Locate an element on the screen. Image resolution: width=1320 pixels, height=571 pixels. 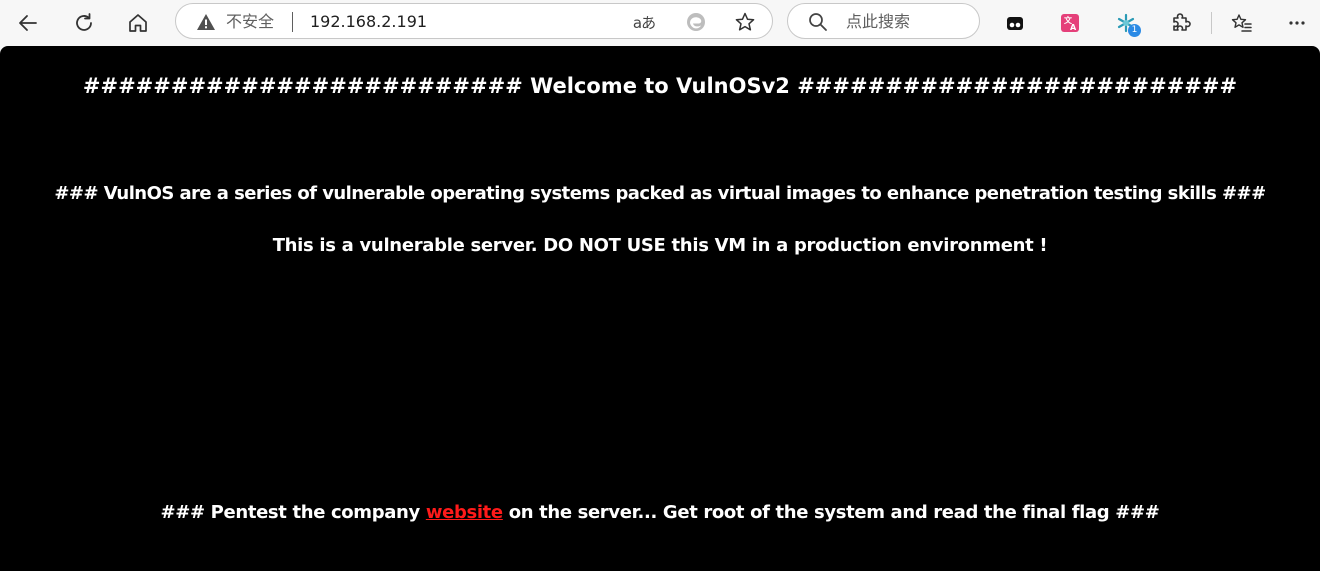
home-button is located at coordinates (138, 23).